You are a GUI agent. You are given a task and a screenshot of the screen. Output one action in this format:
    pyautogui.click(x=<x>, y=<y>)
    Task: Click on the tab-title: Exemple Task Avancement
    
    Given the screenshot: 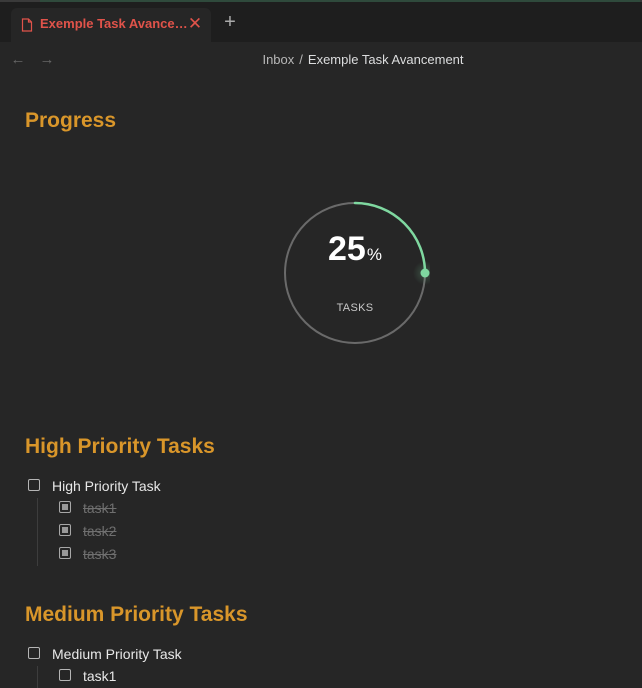 What is the action you would take?
    pyautogui.click(x=115, y=23)
    